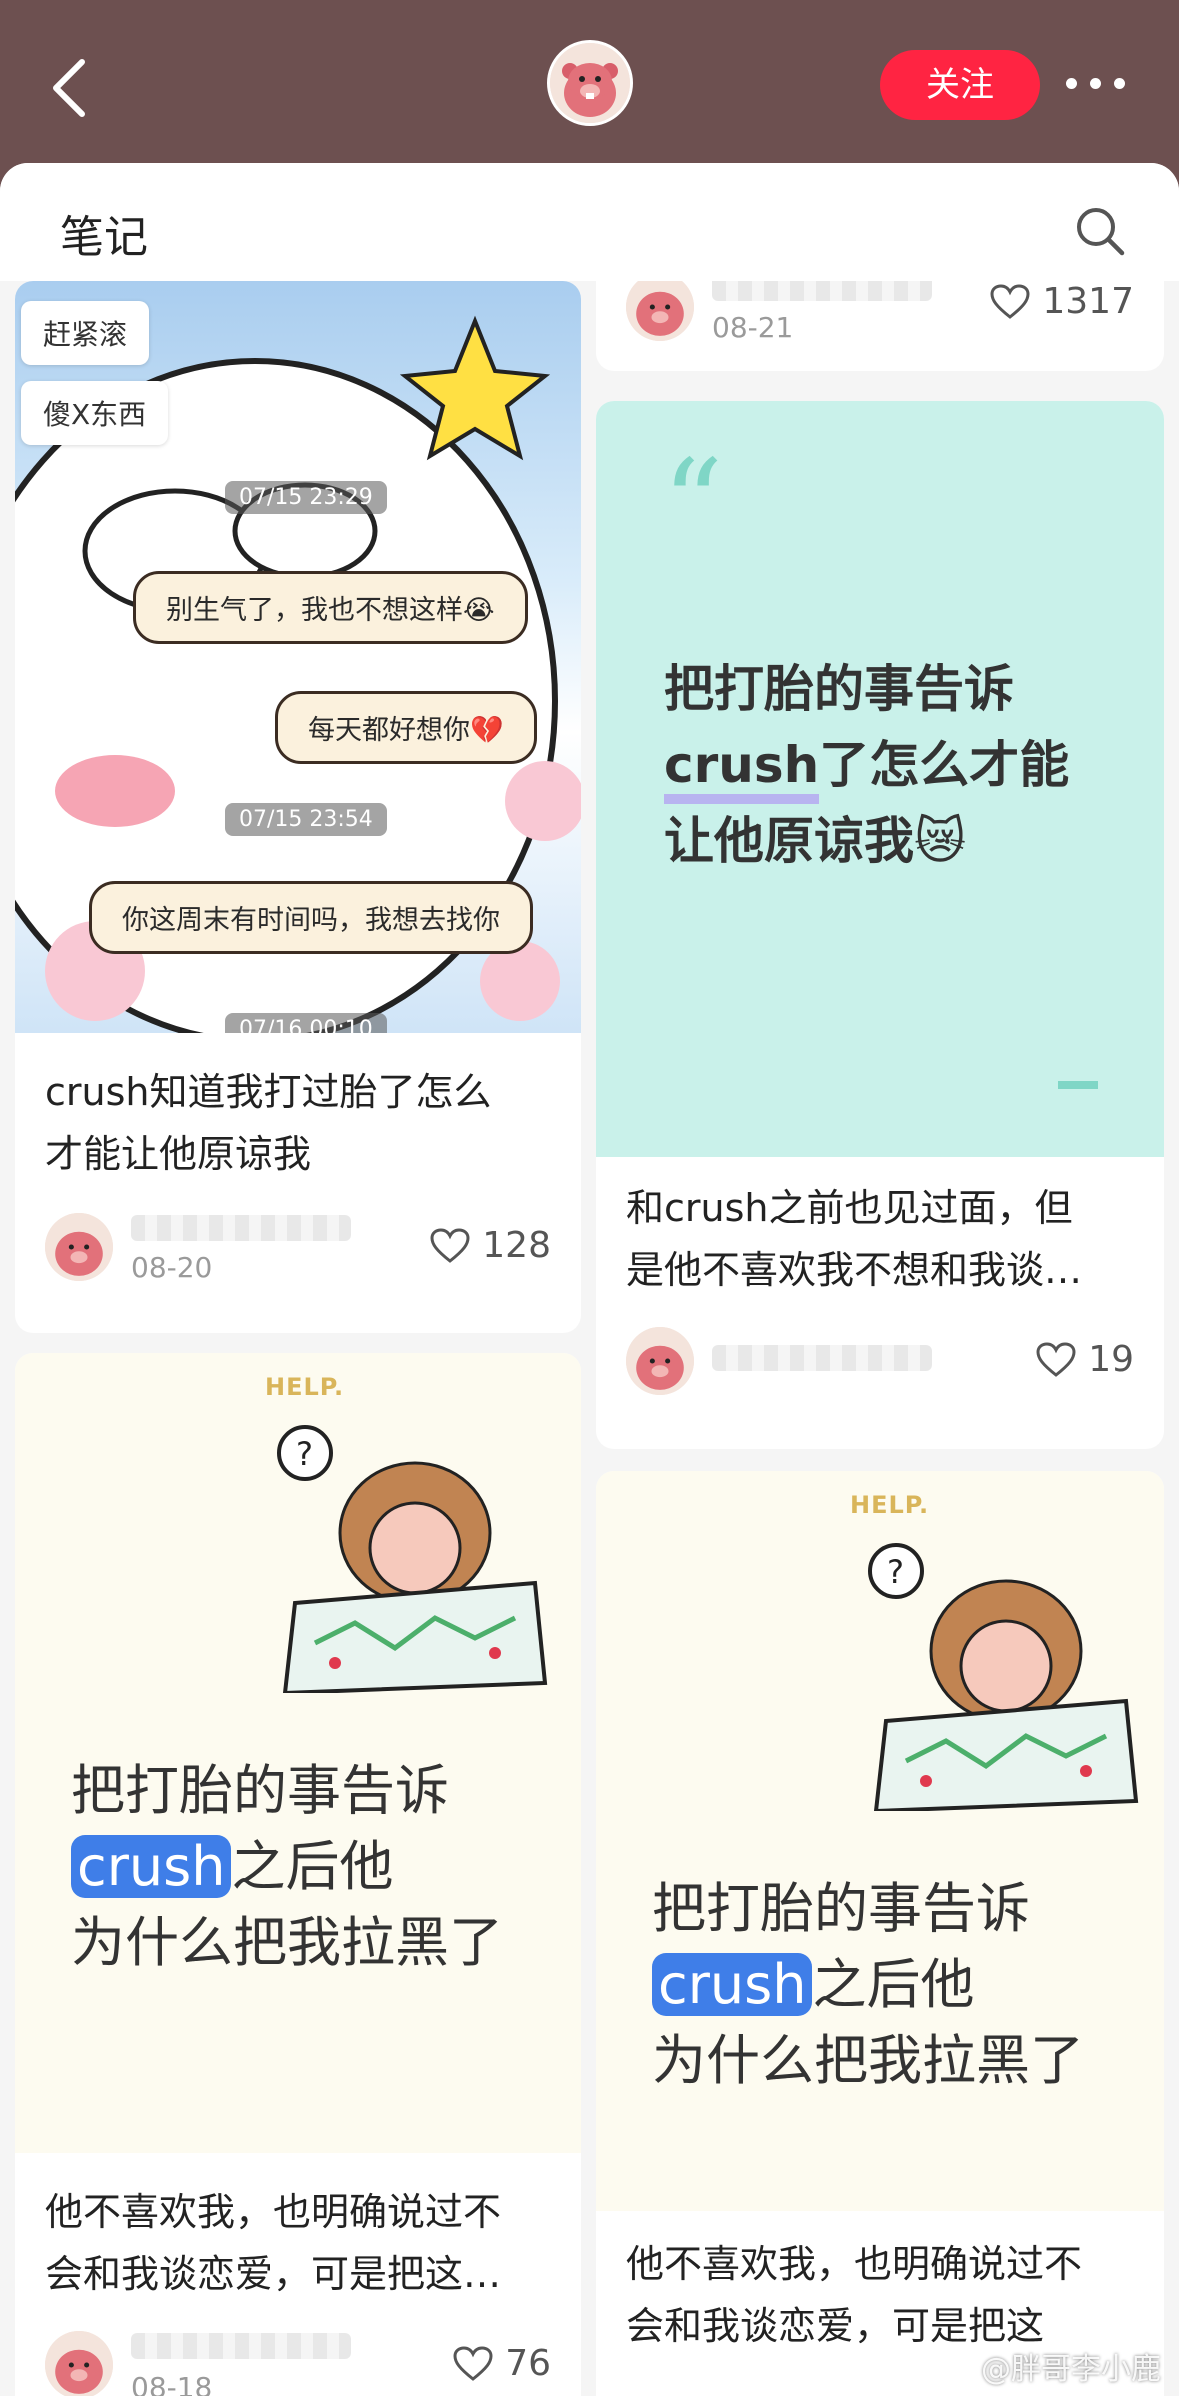 The image size is (1179, 2396). I want to click on cover-text-fragment: 了怎么才能, so click(944, 765).